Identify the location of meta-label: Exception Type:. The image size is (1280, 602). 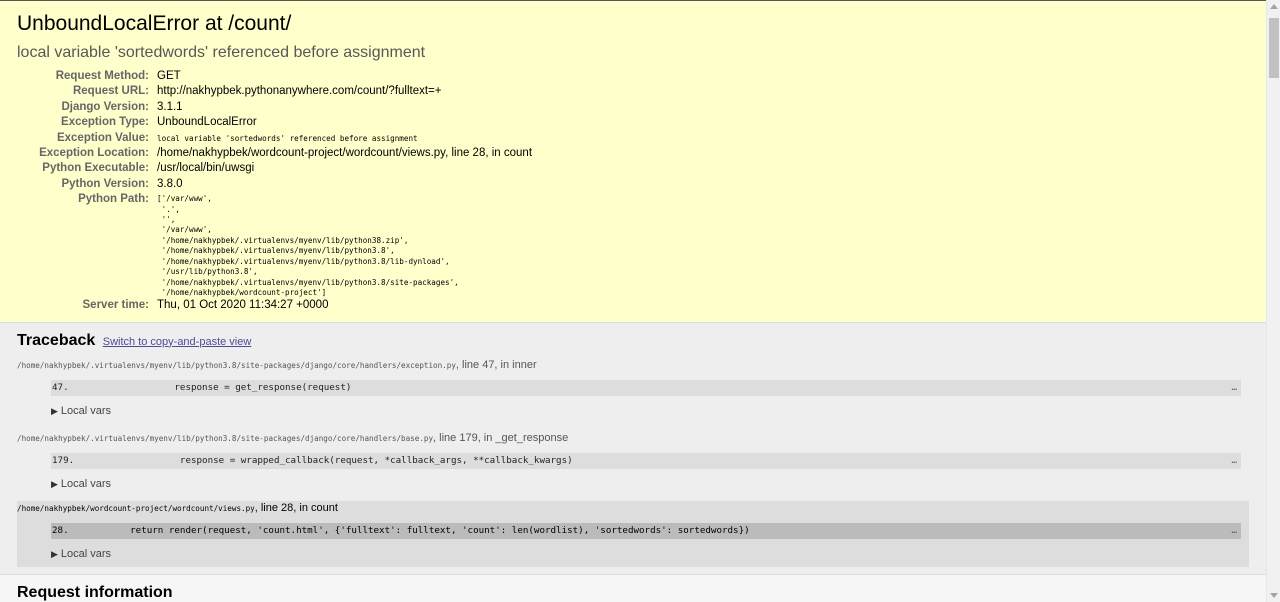
(105, 122).